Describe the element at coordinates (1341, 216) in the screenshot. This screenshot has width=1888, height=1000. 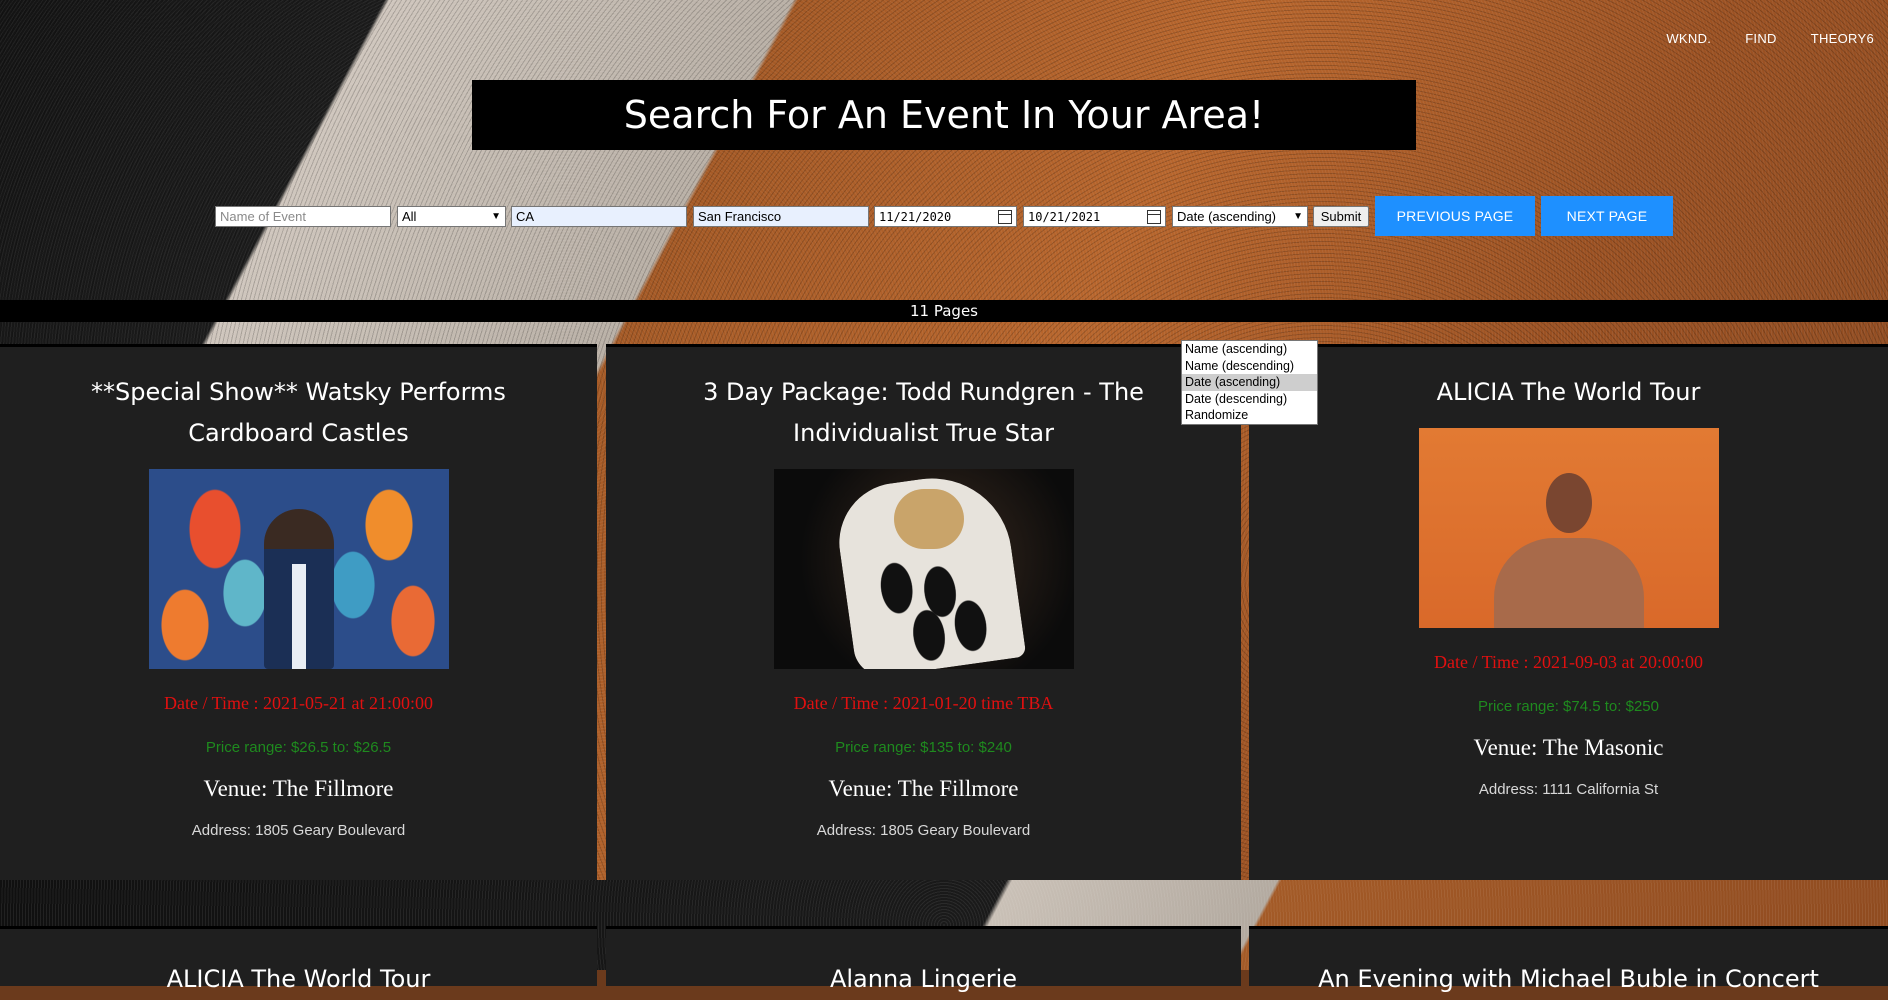
I see `submit-button: Submit` at that location.